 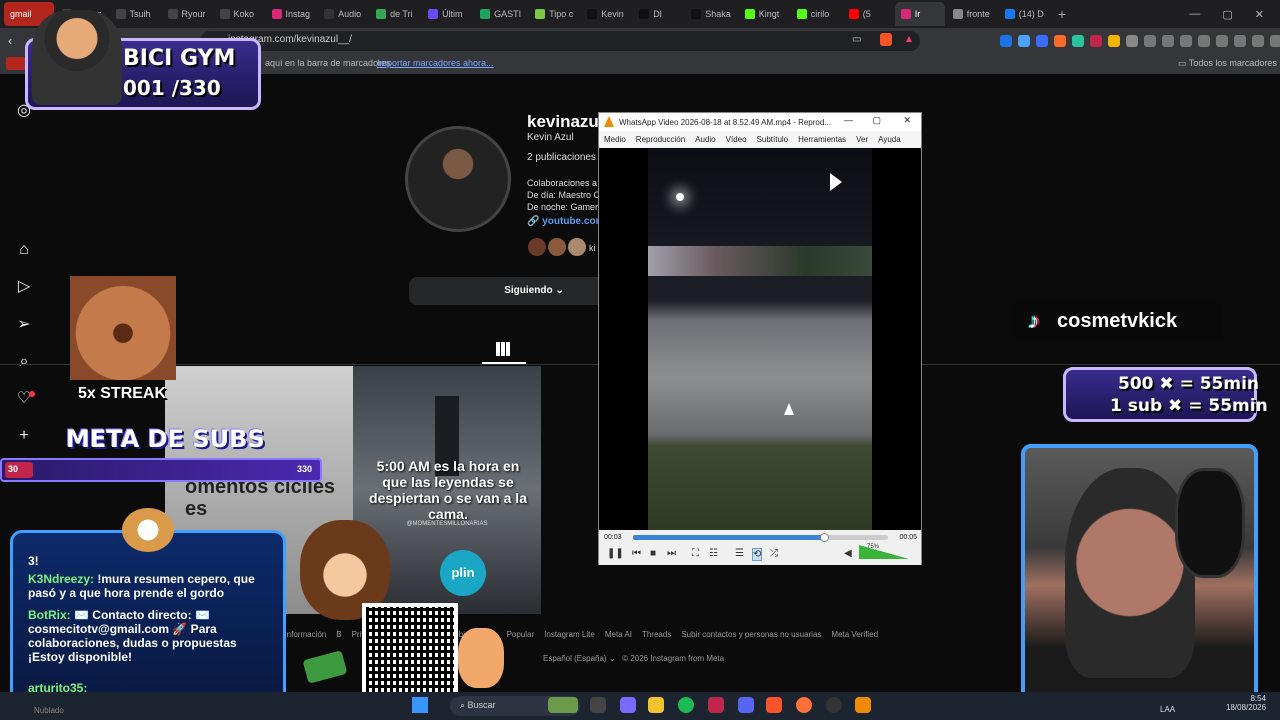 I want to click on browser-tab: Instag, so click(x=291, y=14).